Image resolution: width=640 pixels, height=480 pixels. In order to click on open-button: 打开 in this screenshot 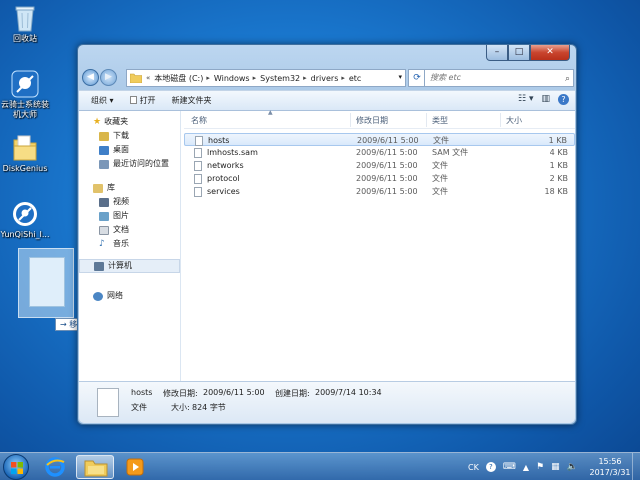, I will do `click(142, 100)`.